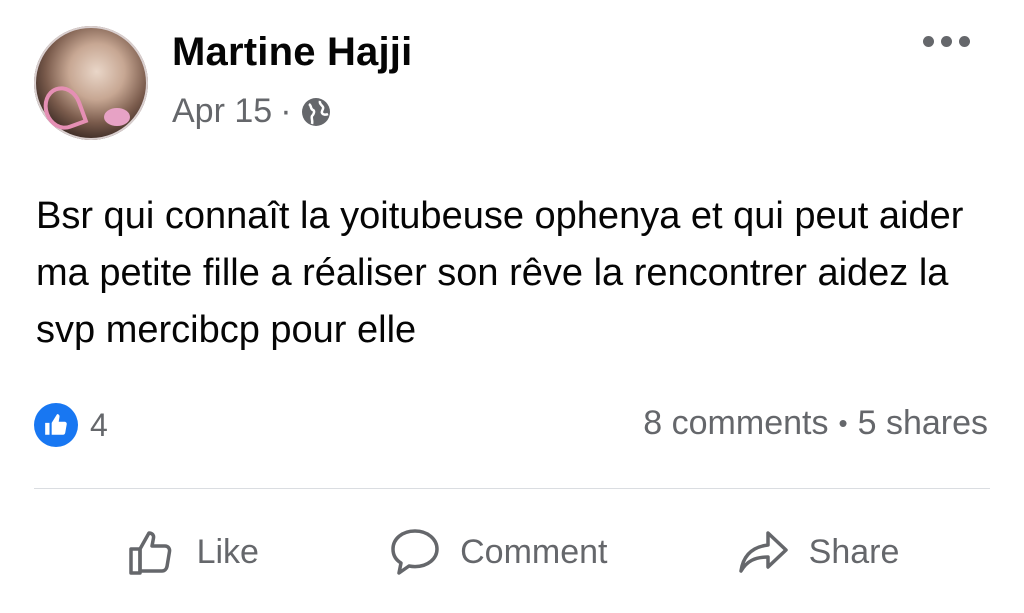 The height and width of the screenshot is (613, 1024). I want to click on thumbs-up-icon, so click(149, 553).